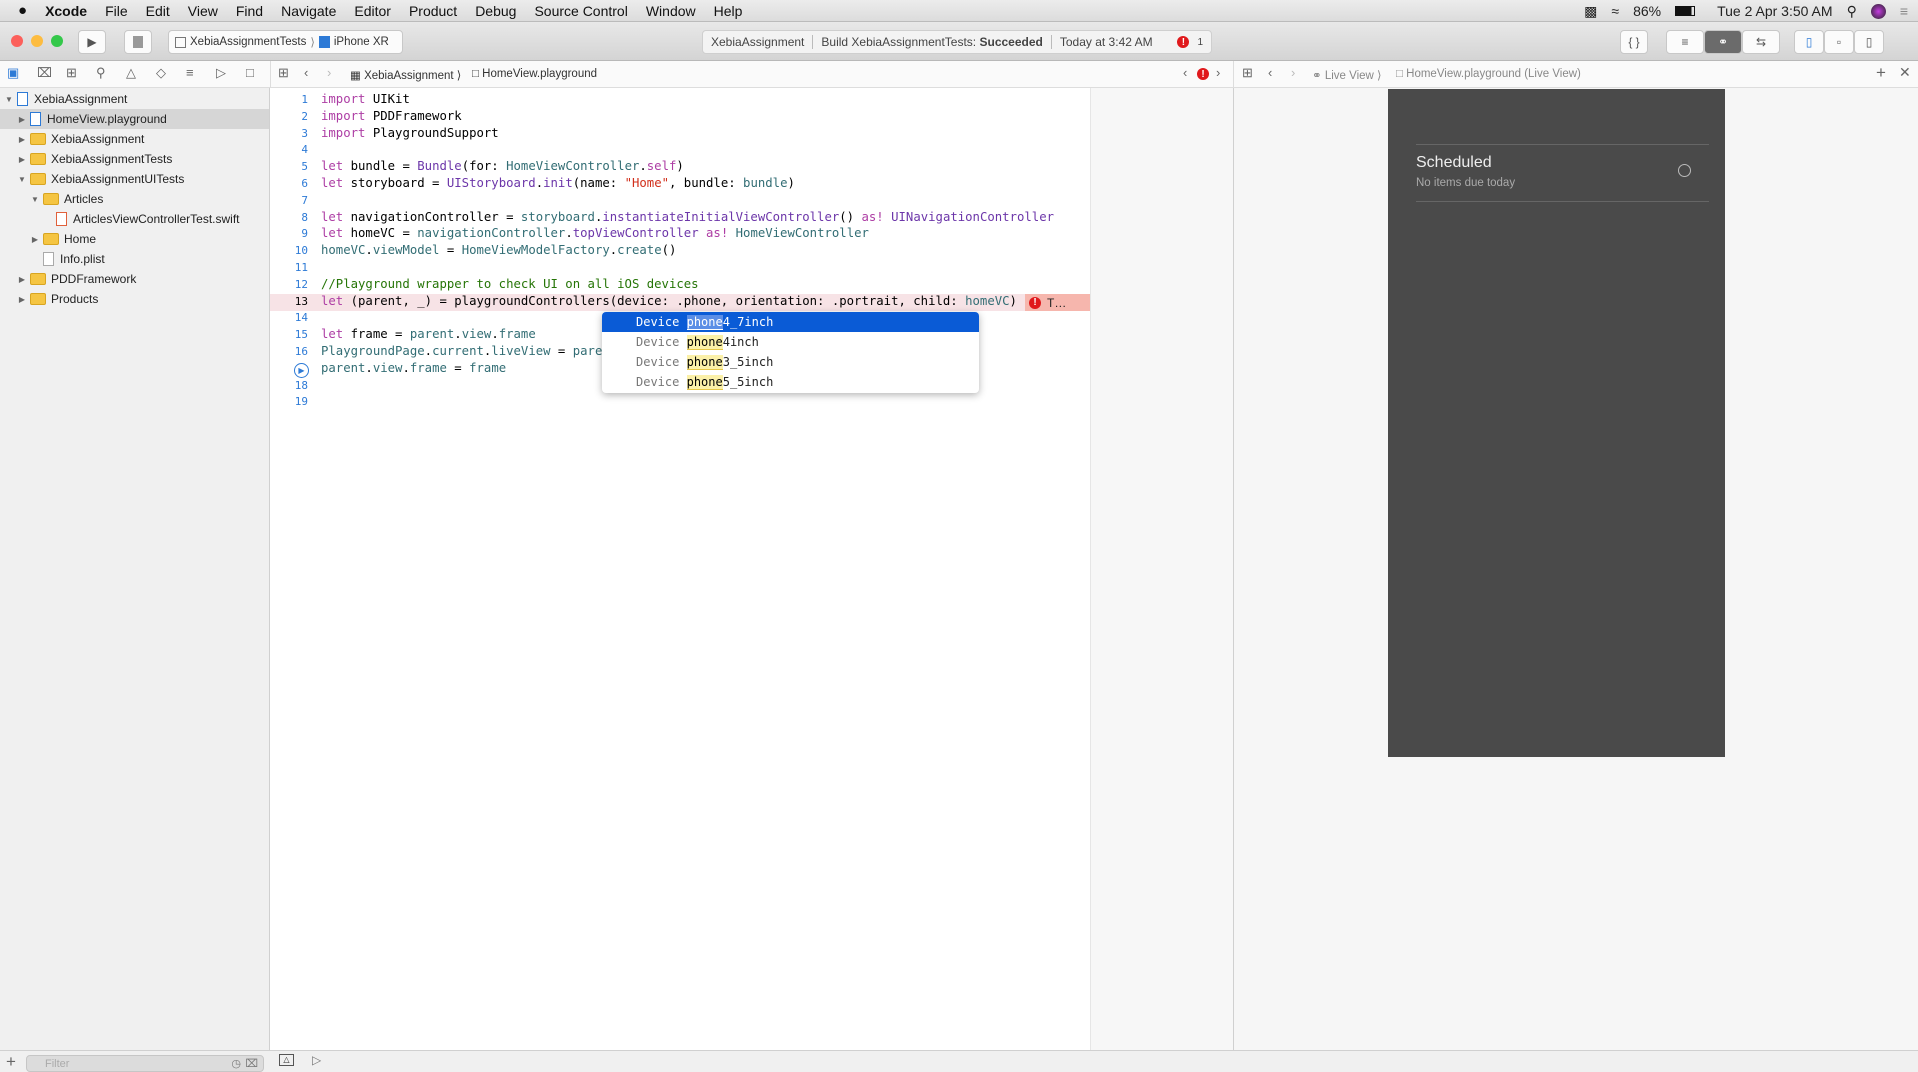  I want to click on code-line: parent.view.frame = frame, so click(413, 368).